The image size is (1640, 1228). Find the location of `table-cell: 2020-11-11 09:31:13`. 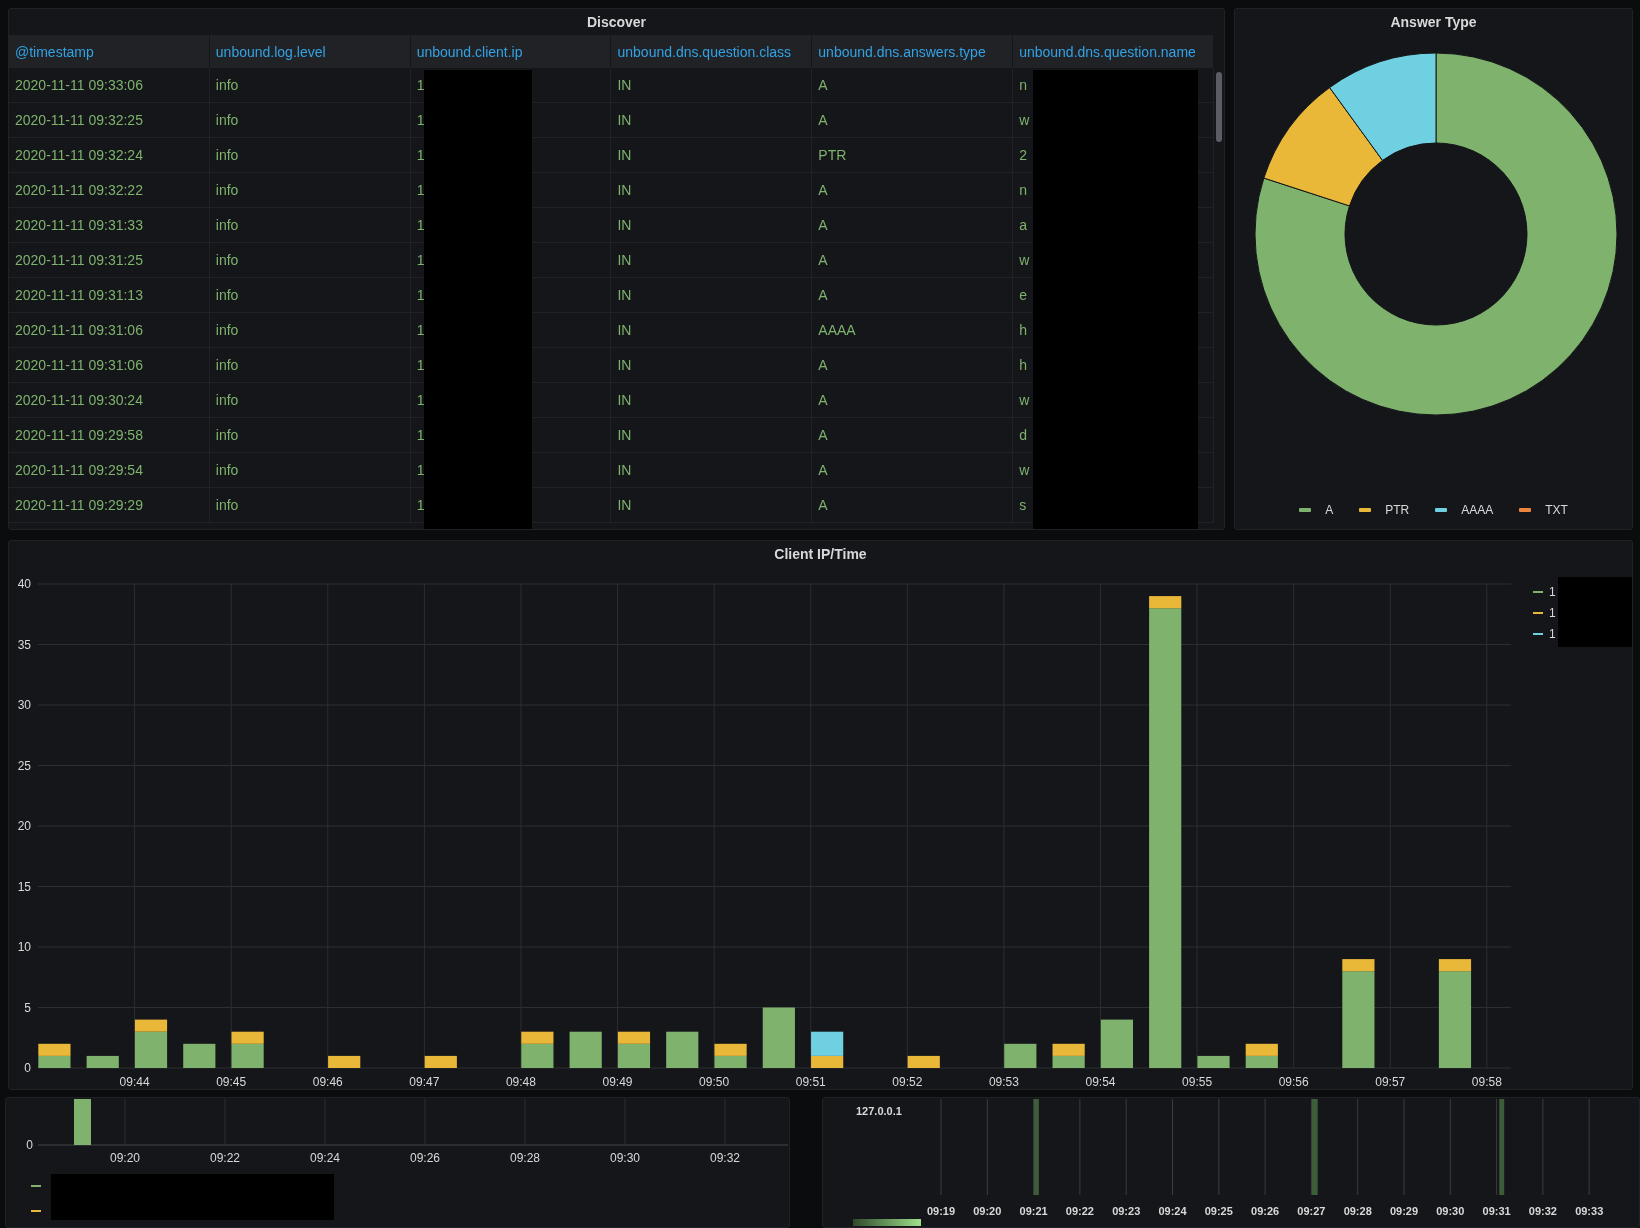

table-cell: 2020-11-11 09:31:13 is located at coordinates (79, 295).